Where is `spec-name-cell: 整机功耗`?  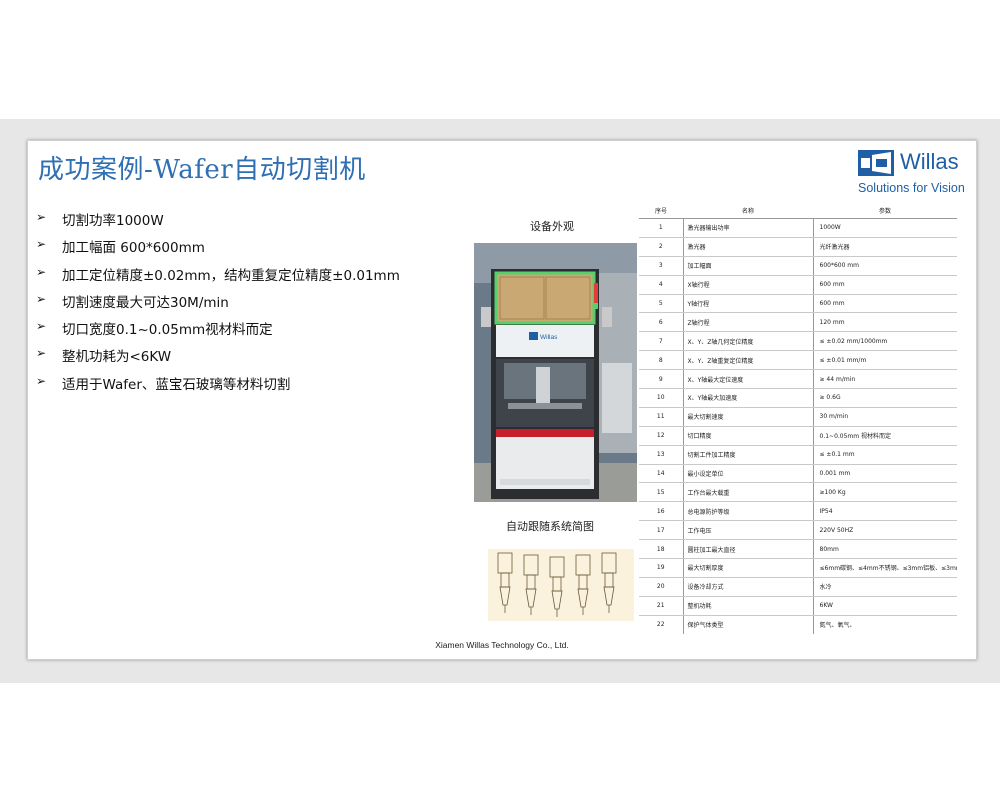
spec-name-cell: 整机功耗 is located at coordinates (748, 606).